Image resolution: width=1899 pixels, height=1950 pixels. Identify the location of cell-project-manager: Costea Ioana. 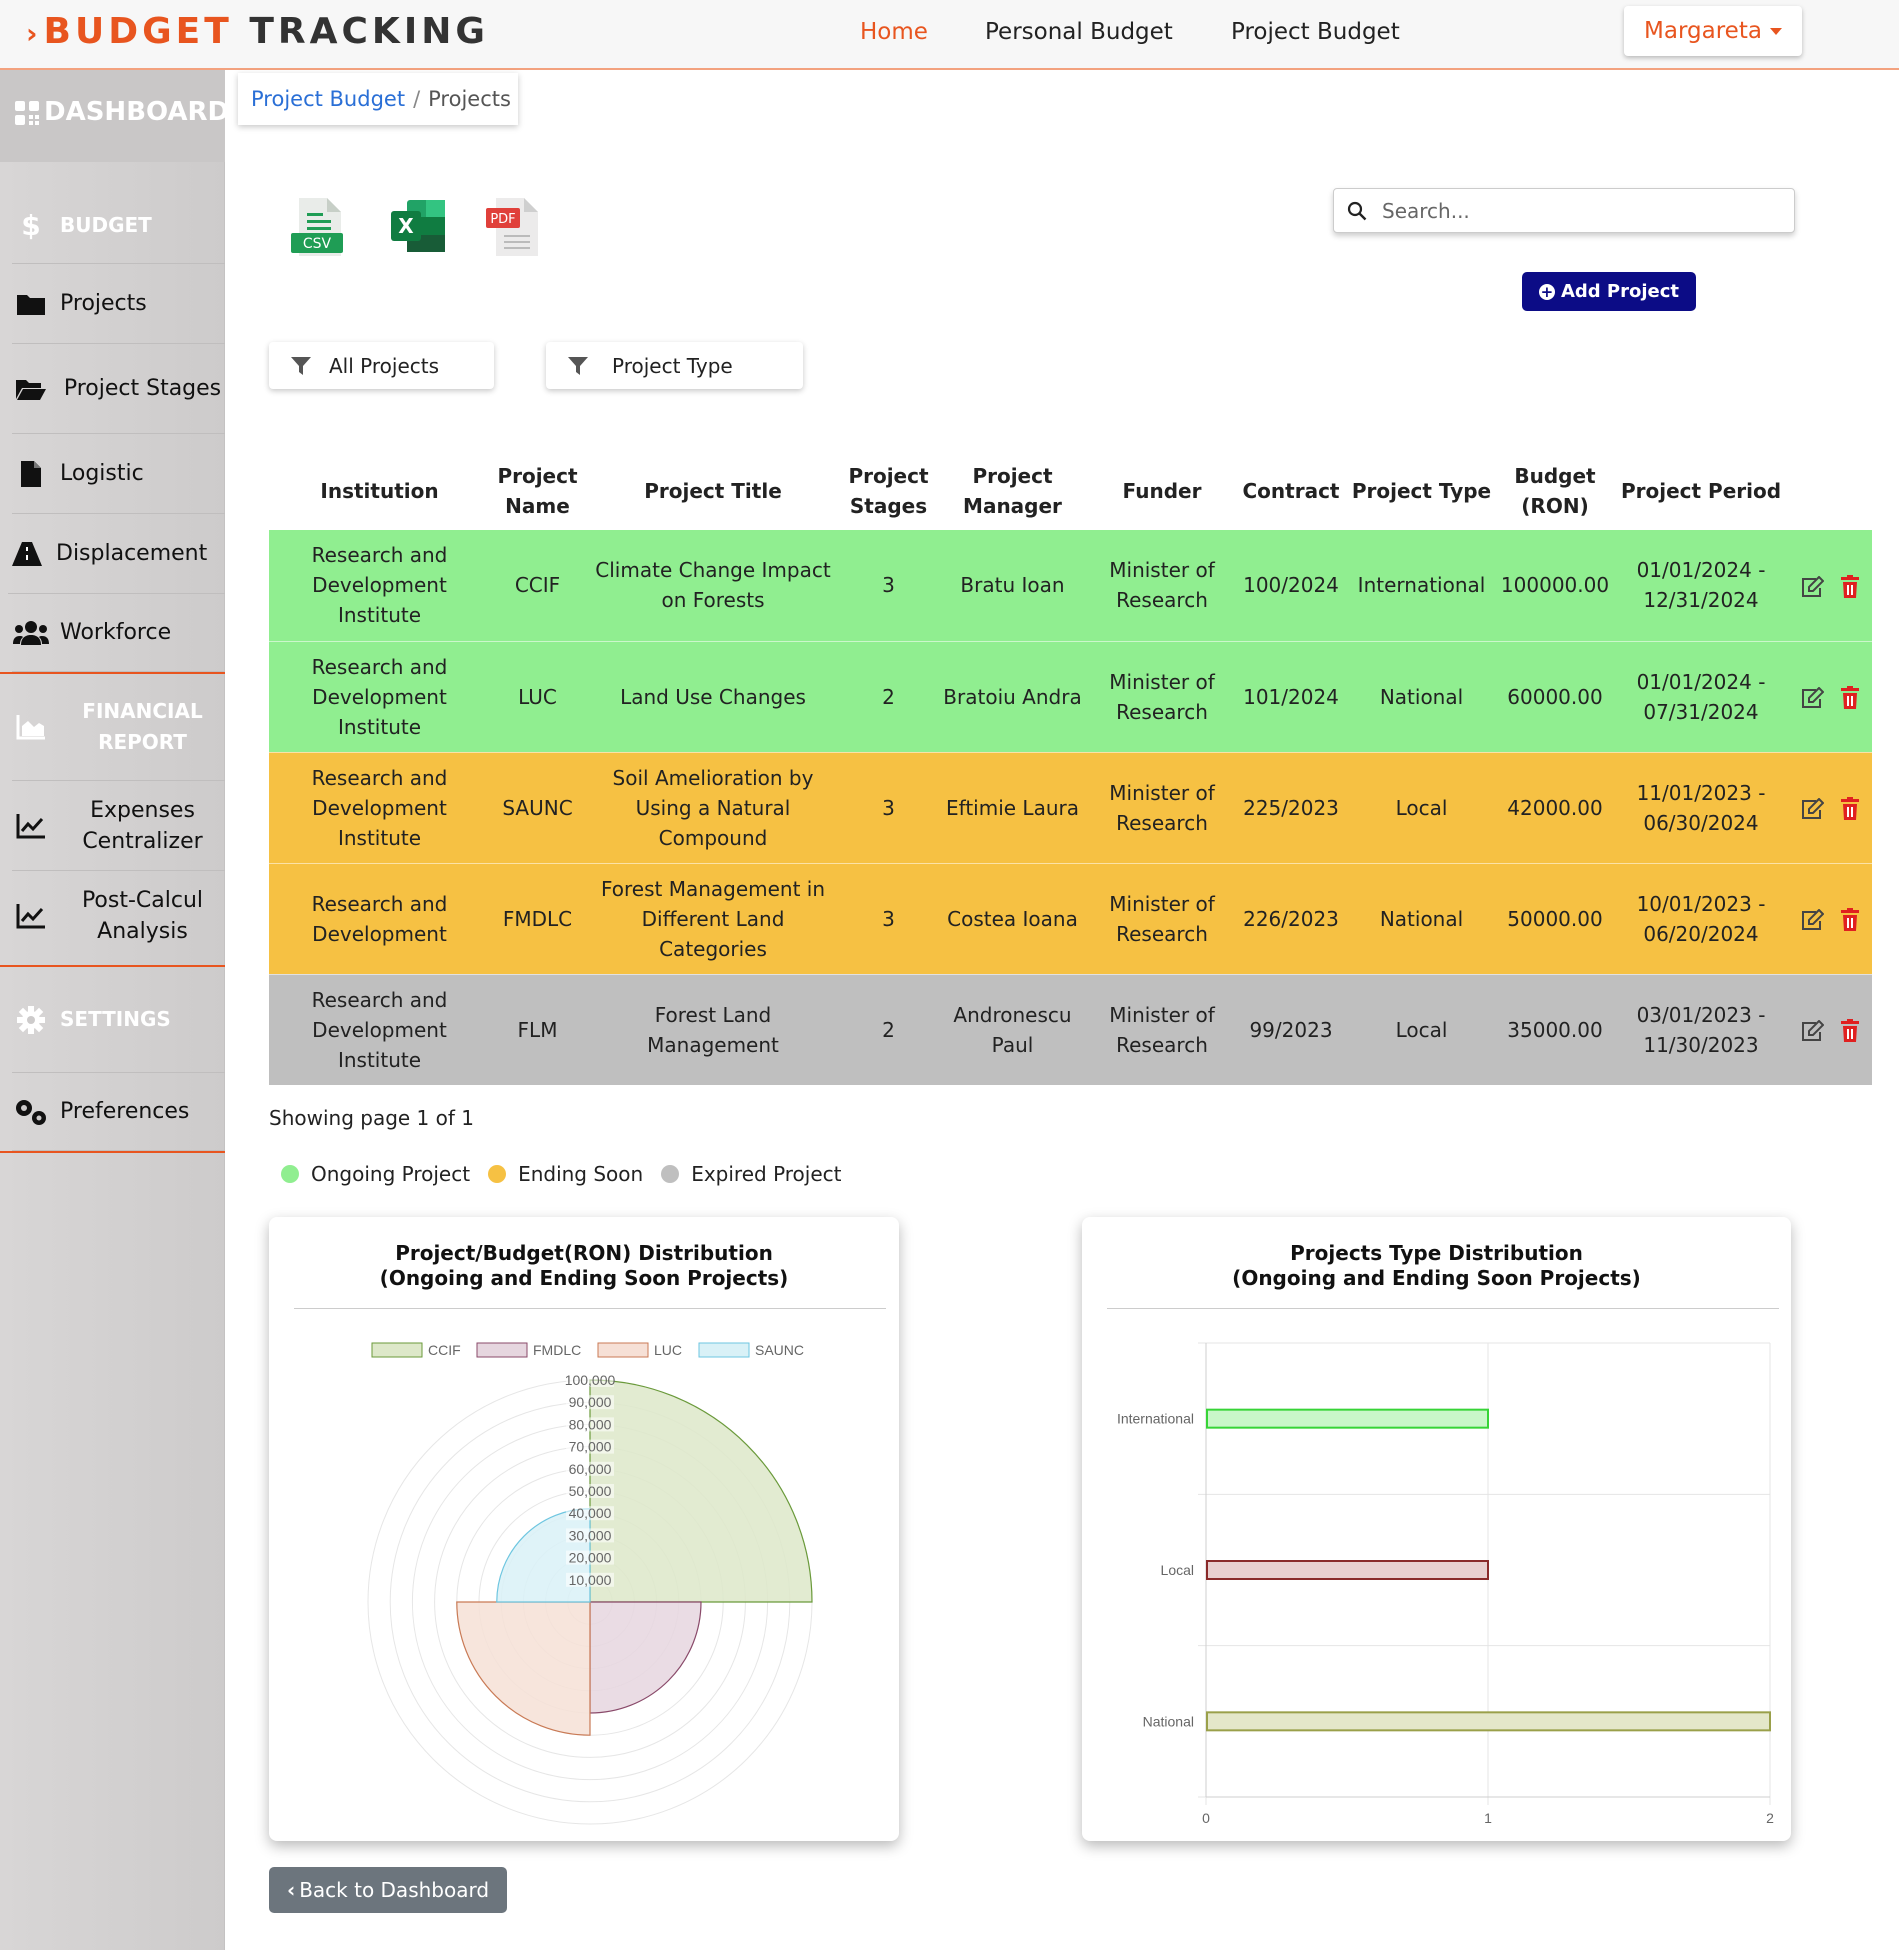
(1012, 919).